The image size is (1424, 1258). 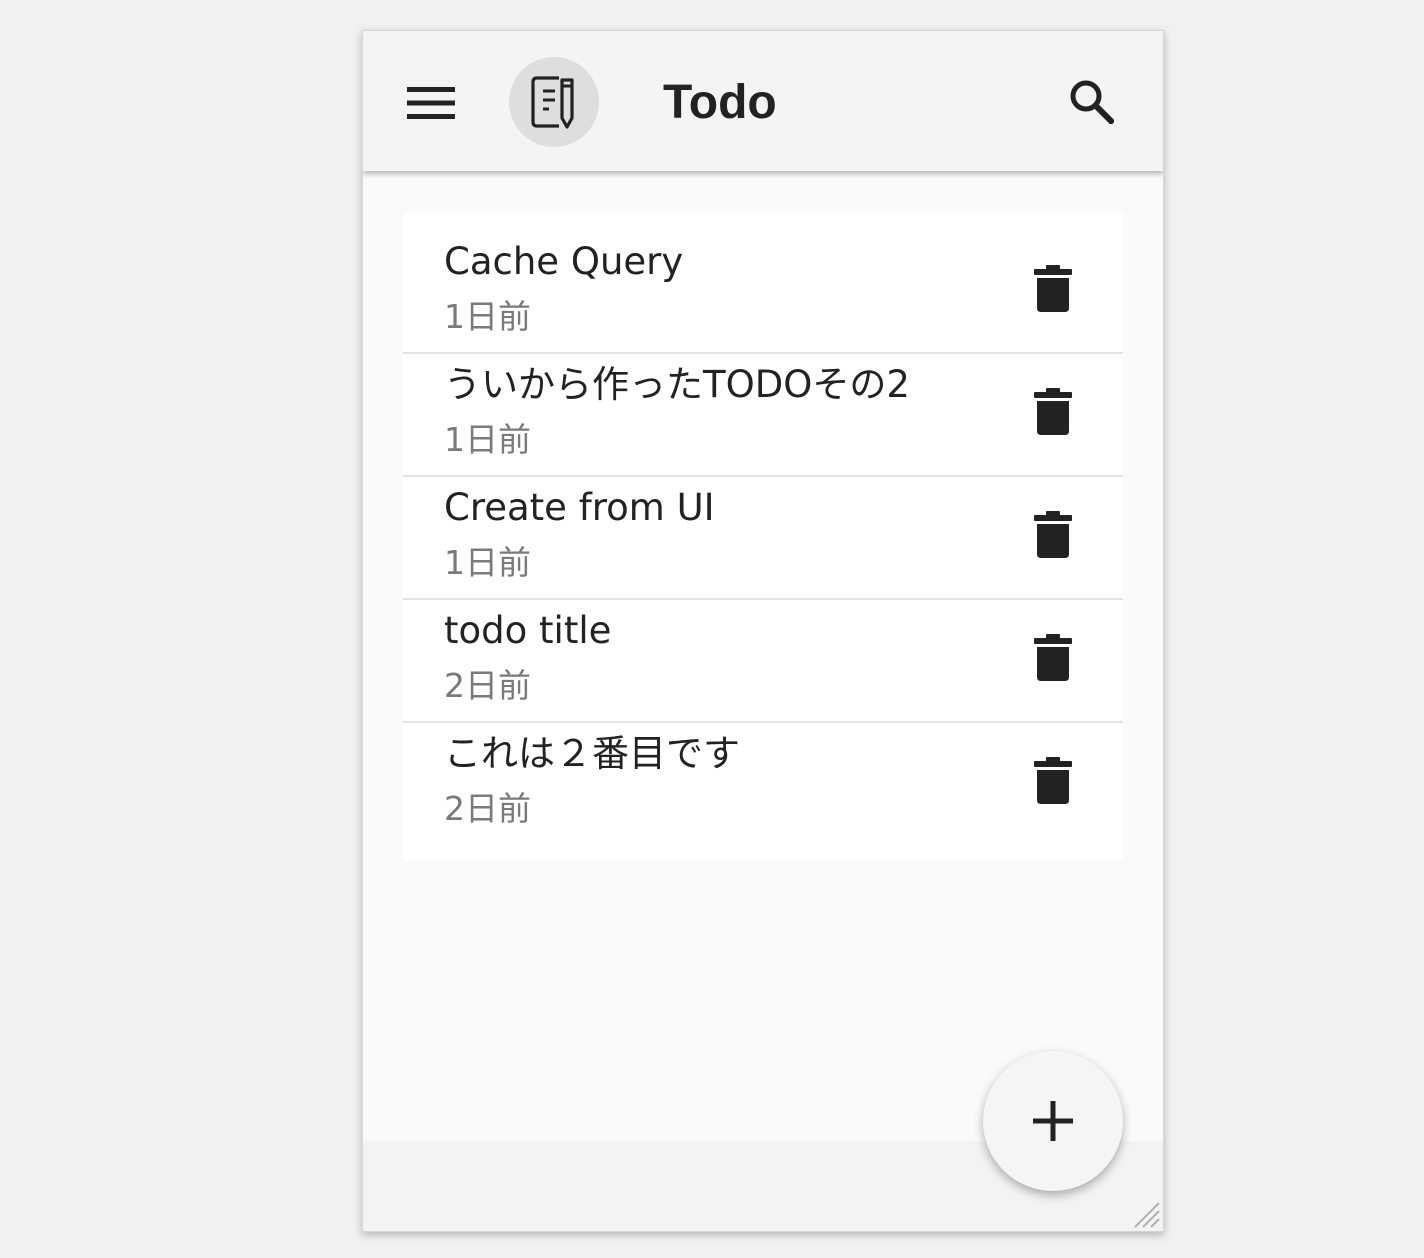 I want to click on search-button, so click(x=1091, y=101).